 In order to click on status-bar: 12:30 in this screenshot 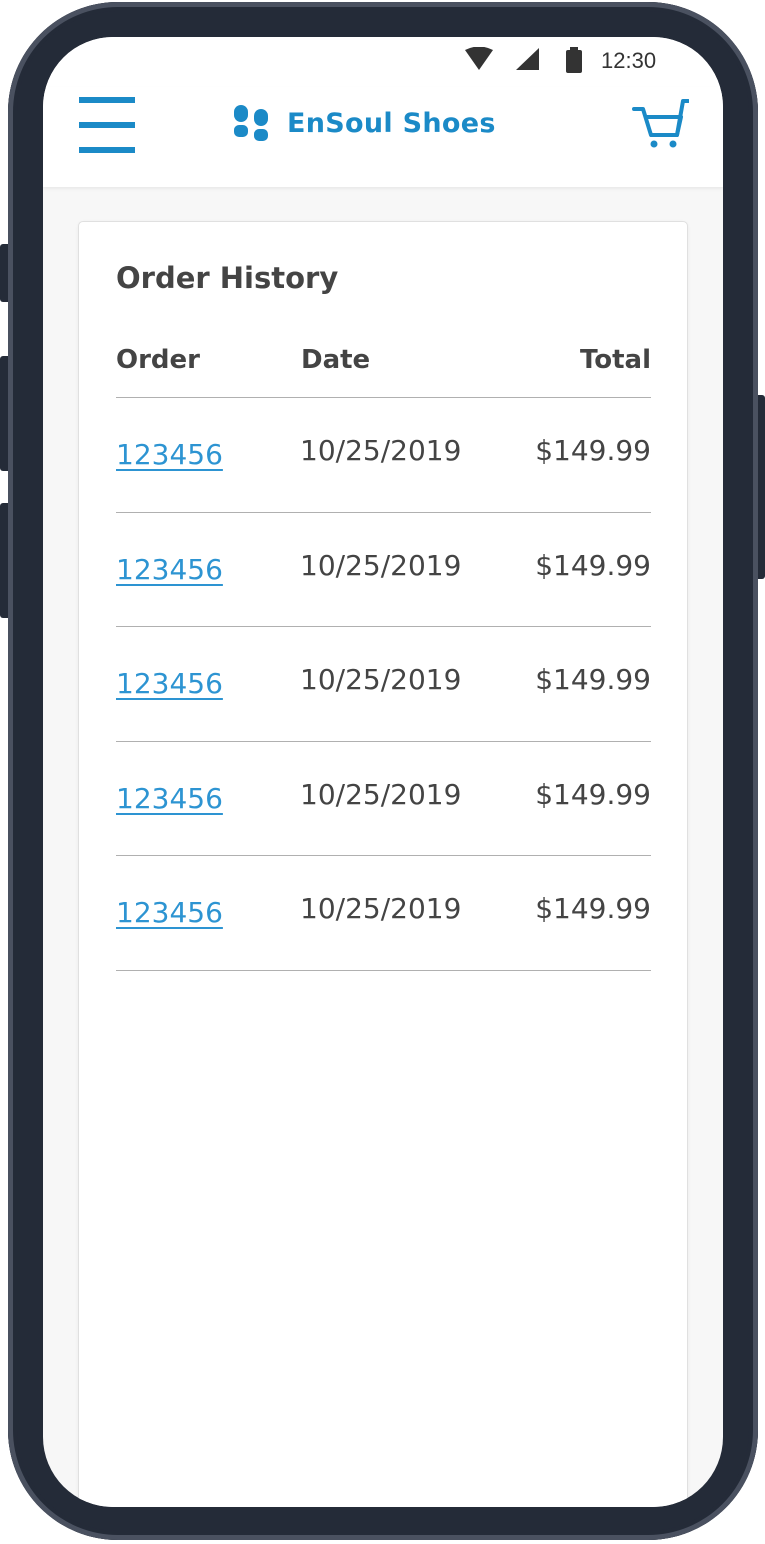, I will do `click(383, 62)`.